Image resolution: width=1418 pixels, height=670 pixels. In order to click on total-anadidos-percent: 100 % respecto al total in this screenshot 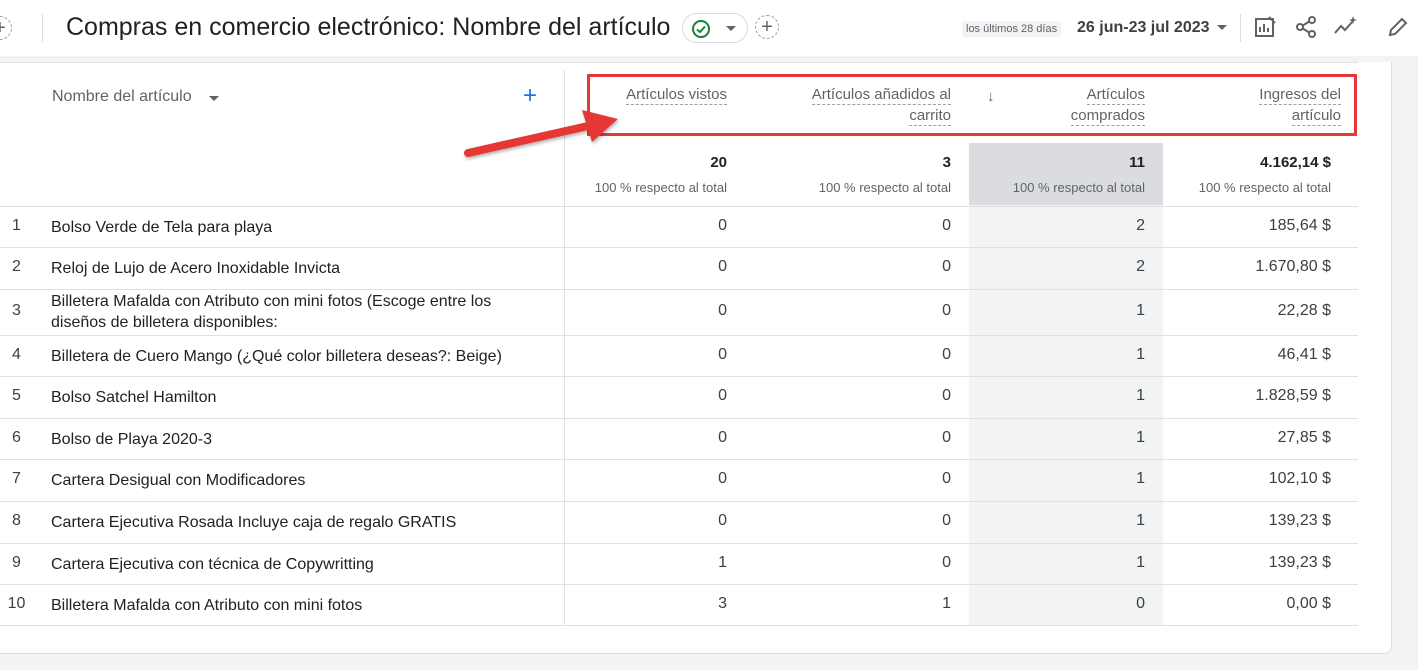, I will do `click(884, 187)`.